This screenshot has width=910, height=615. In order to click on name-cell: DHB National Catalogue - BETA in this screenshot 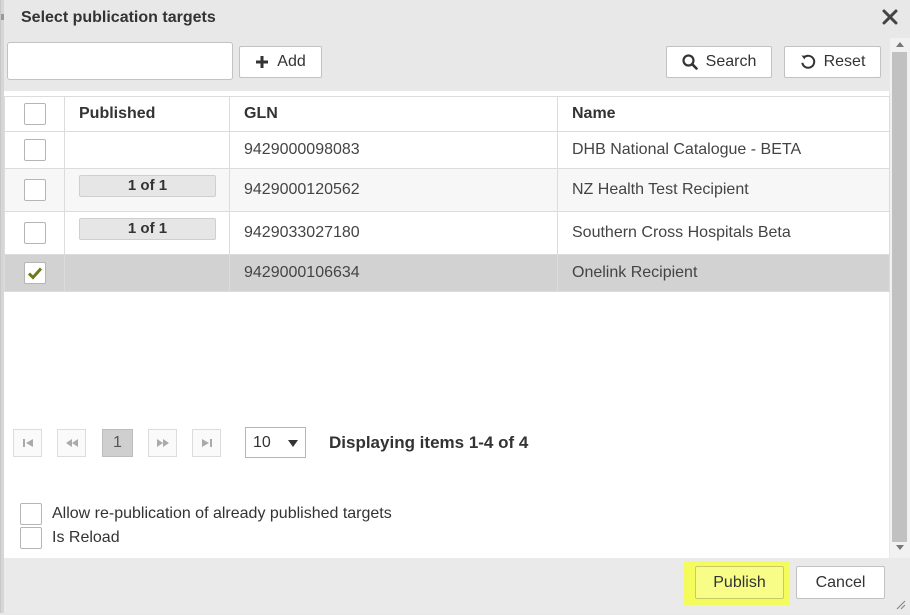, I will do `click(723, 150)`.